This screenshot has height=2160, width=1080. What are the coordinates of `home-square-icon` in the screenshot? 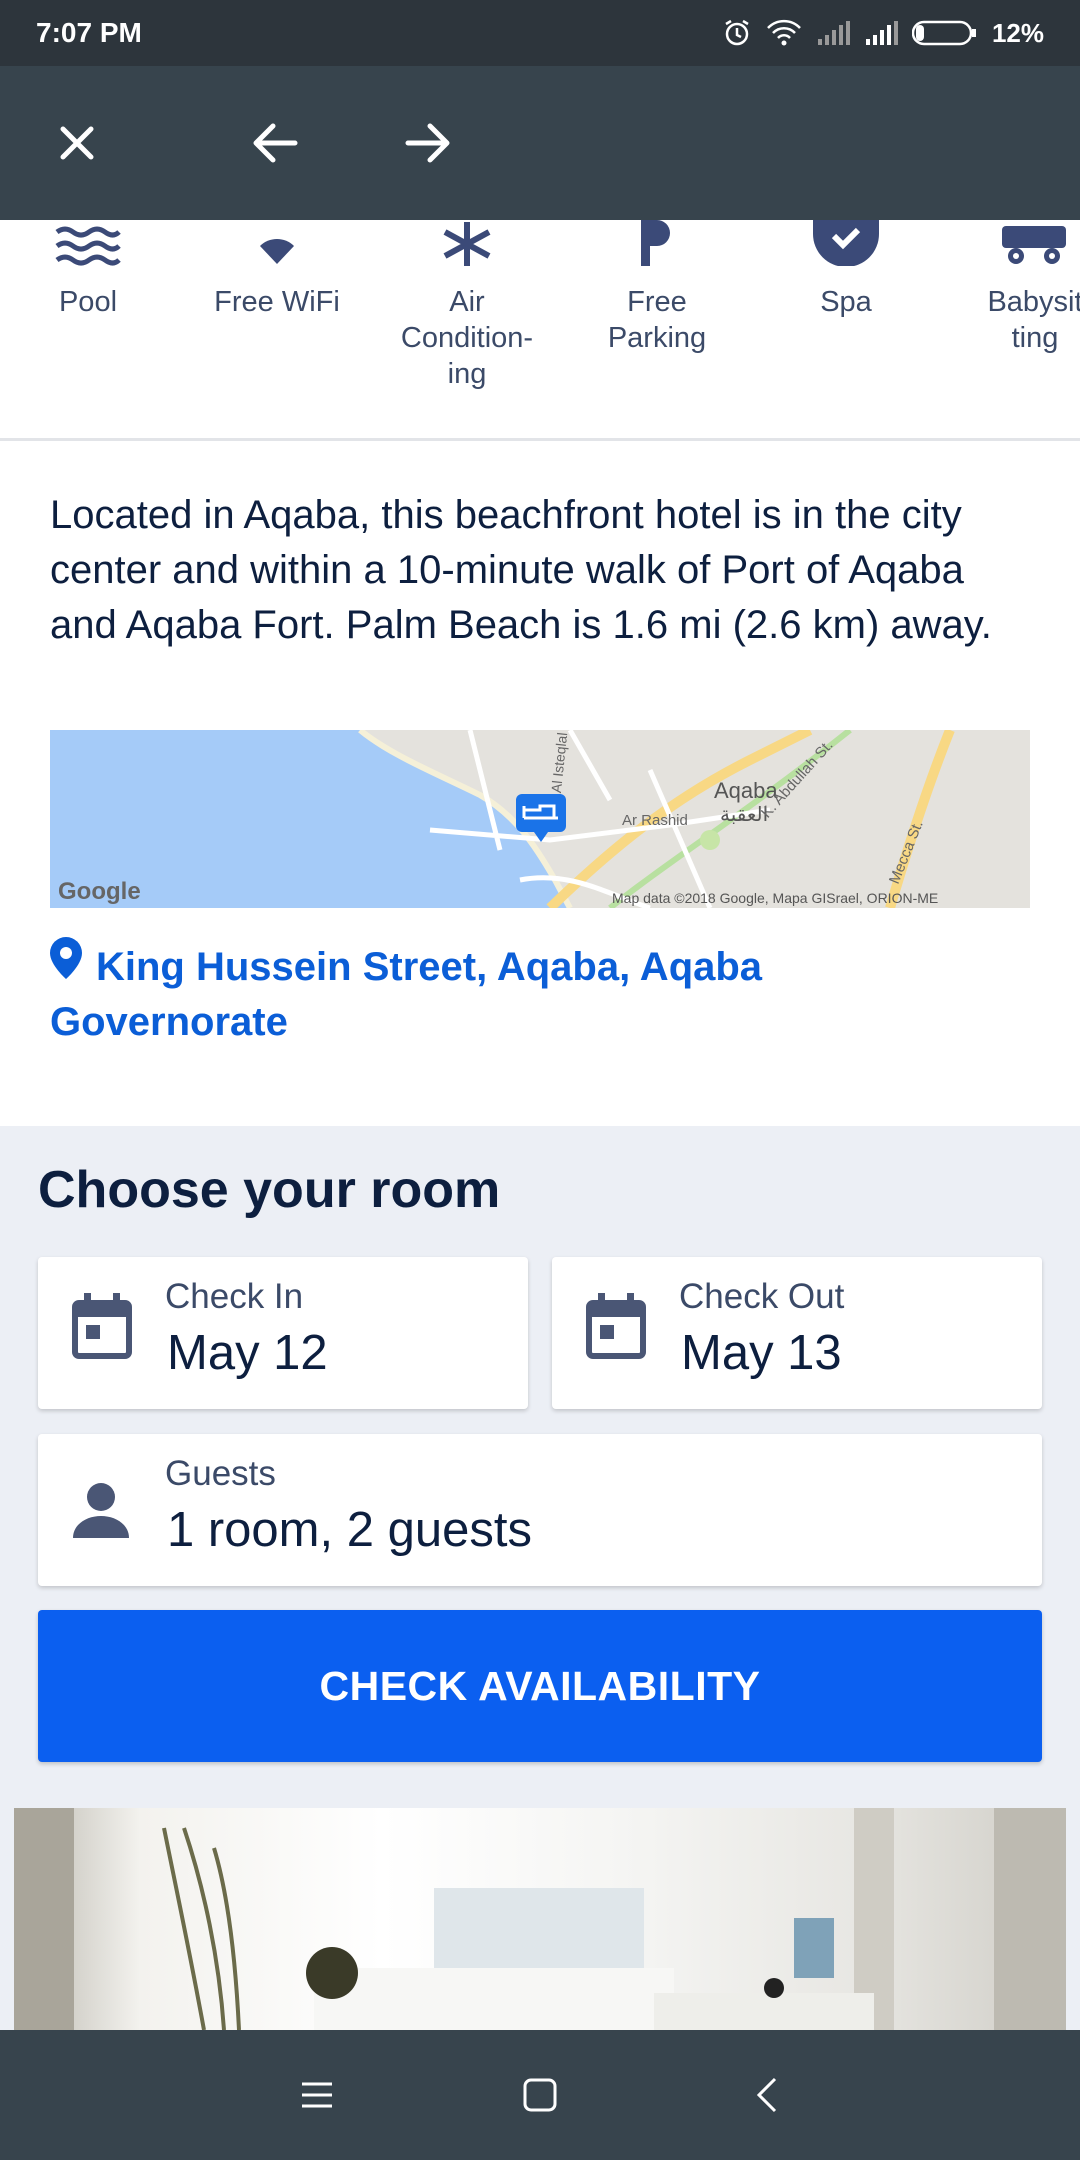 It's located at (540, 2095).